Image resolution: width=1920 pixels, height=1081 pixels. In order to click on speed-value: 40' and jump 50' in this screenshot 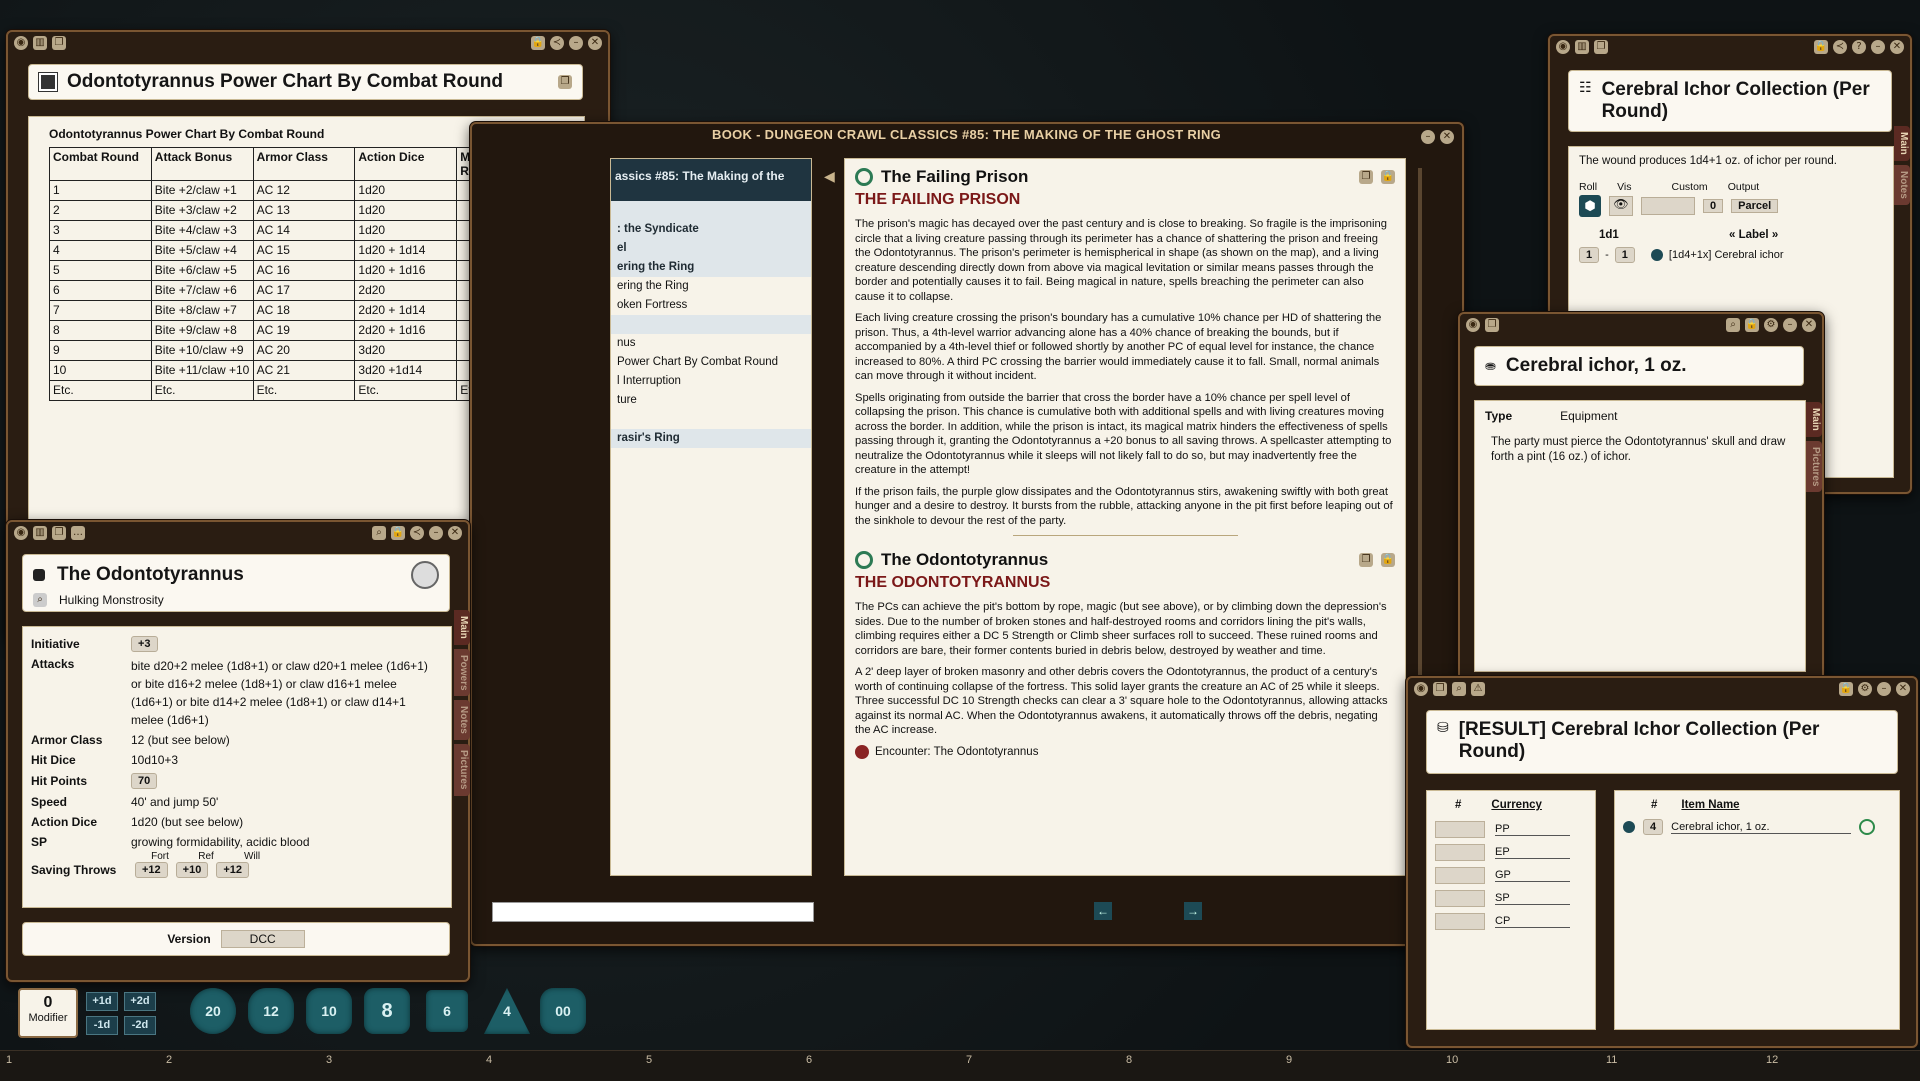, I will do `click(174, 802)`.